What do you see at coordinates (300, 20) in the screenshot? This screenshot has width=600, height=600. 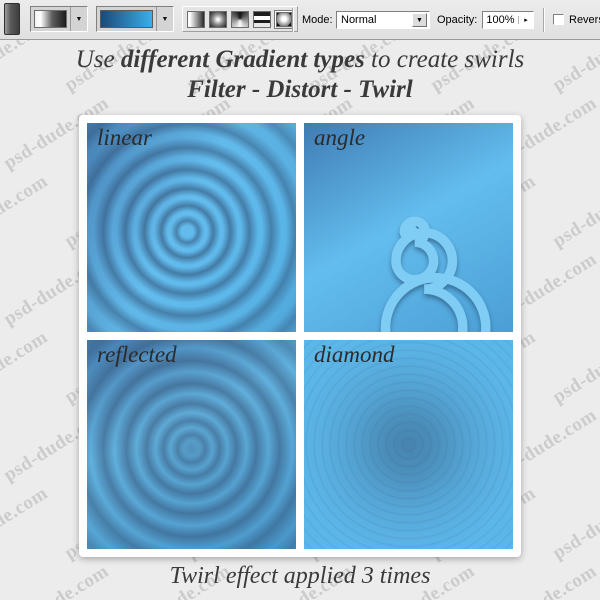 I see `gradient-tool-options-bar: ▼ ▼ Mode: Normal ▼ Opacity: 100% ▸ Rever` at bounding box center [300, 20].